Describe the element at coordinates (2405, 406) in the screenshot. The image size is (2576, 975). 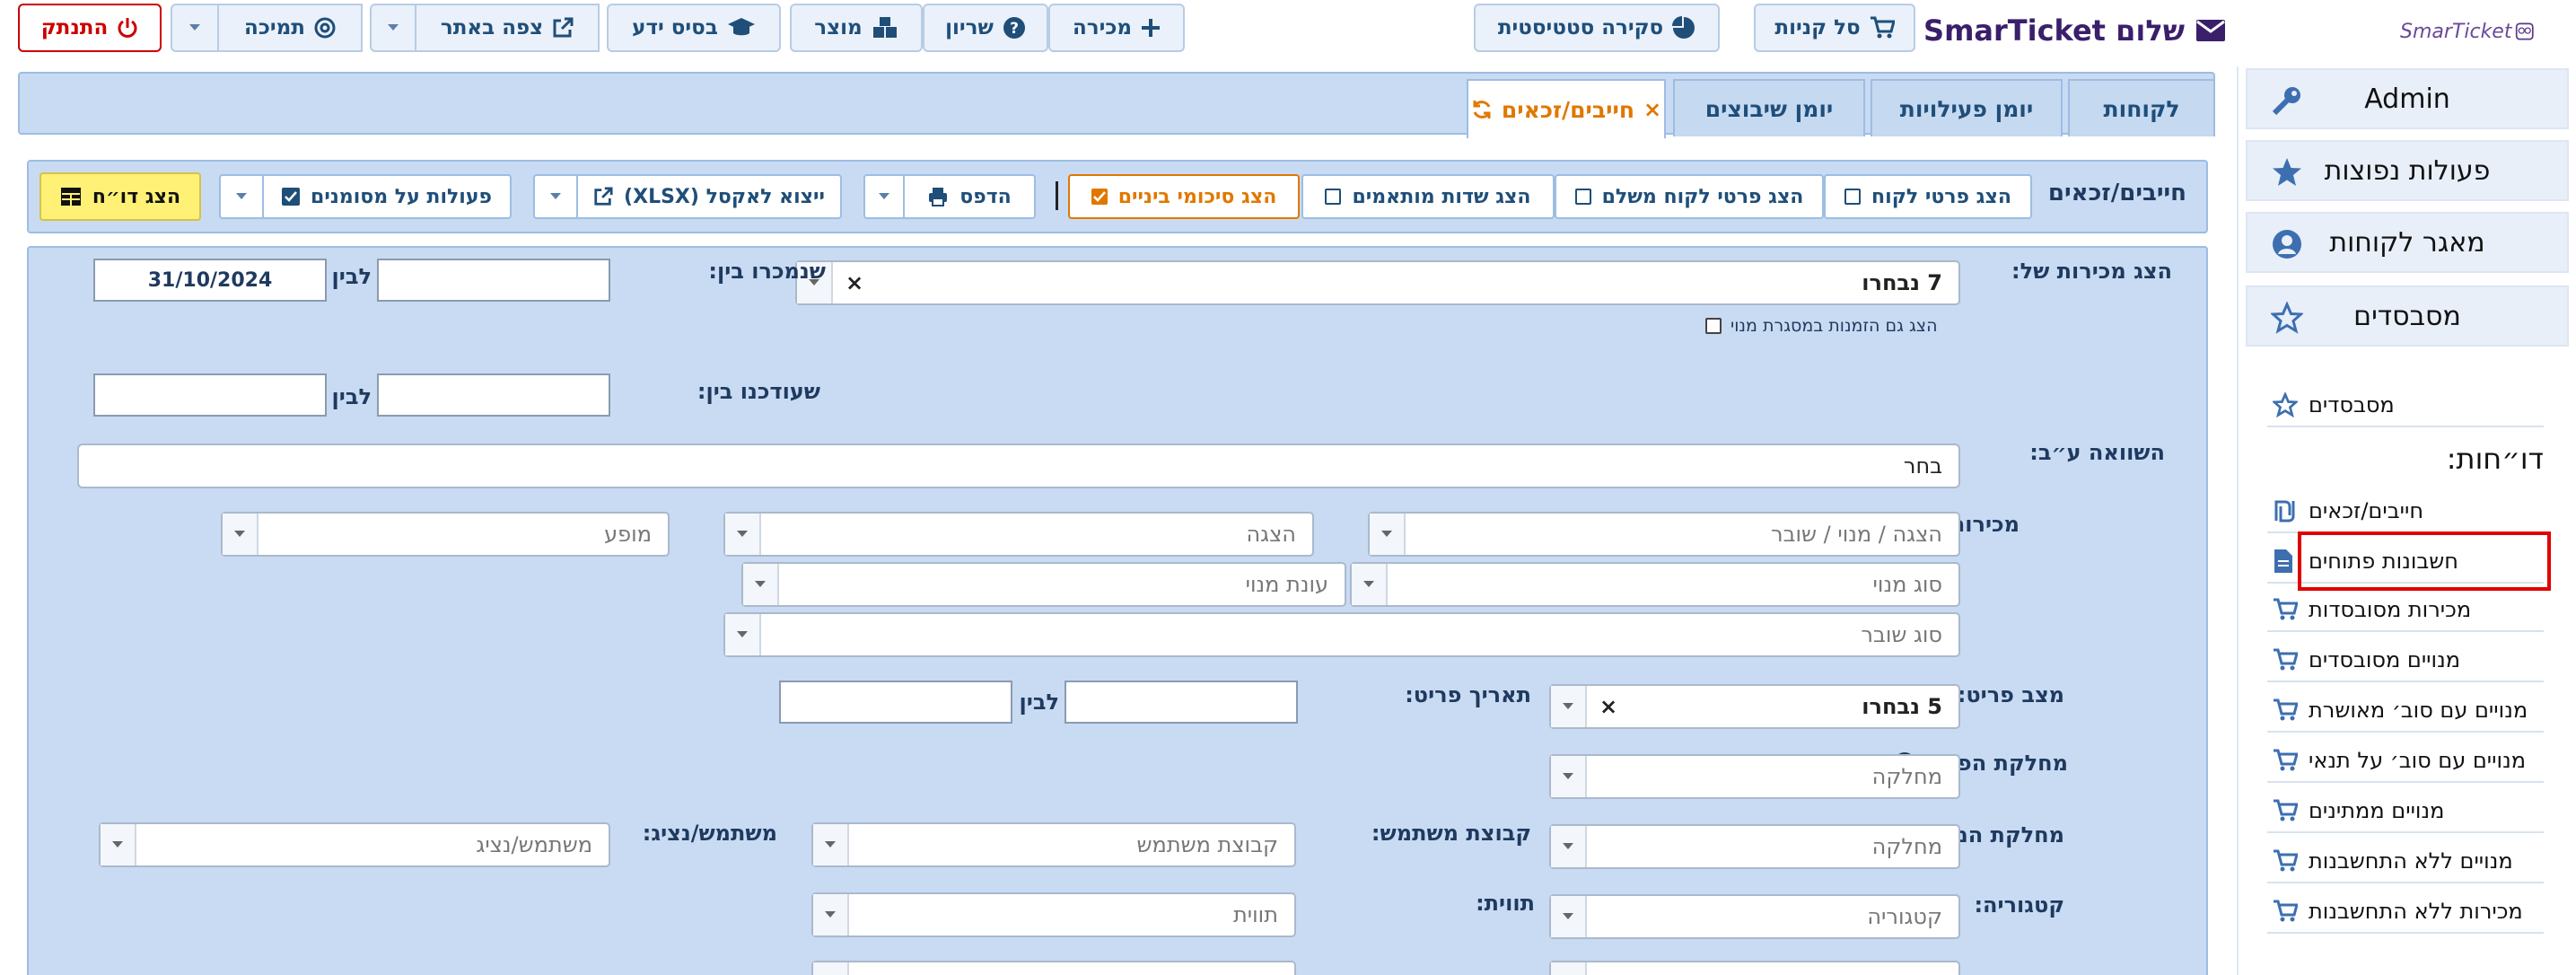
I see `sidebar-link-subsidizers: מסבסדים` at that location.